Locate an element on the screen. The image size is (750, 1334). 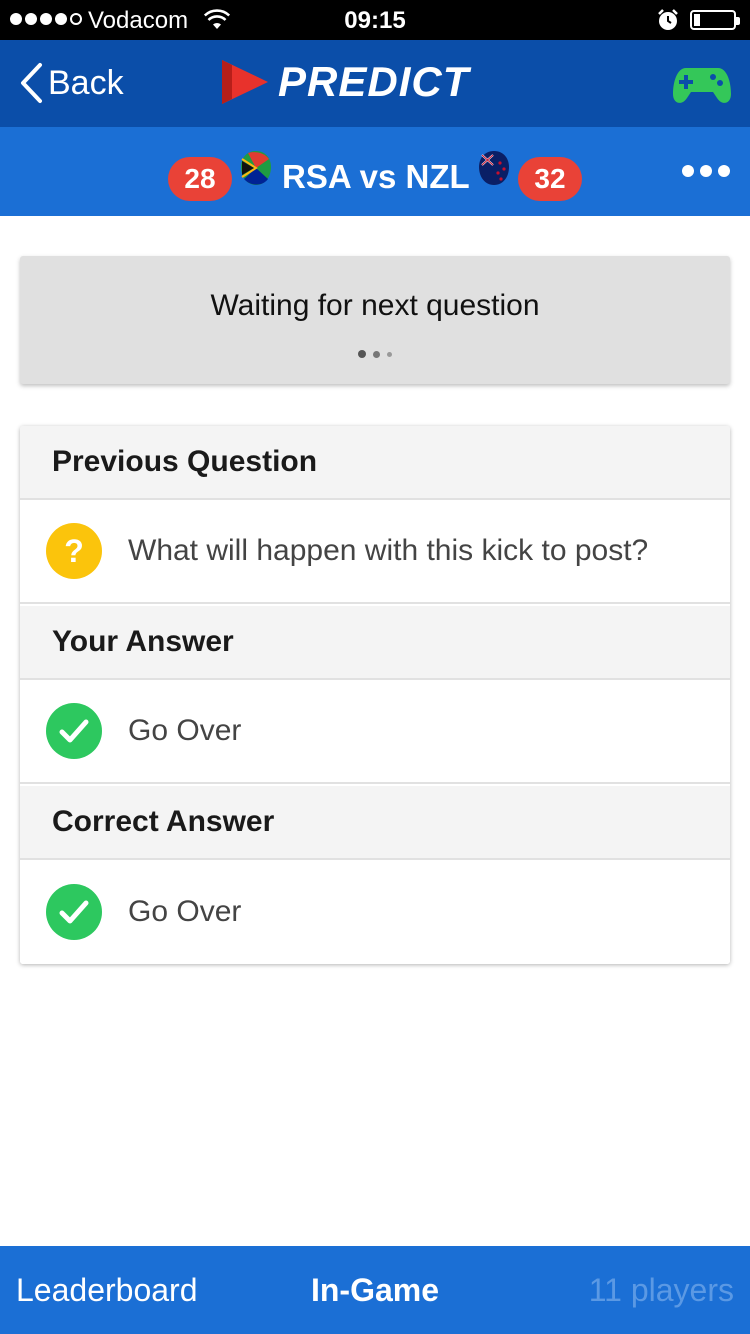
match-title: RSA vs NZL is located at coordinates (376, 176).